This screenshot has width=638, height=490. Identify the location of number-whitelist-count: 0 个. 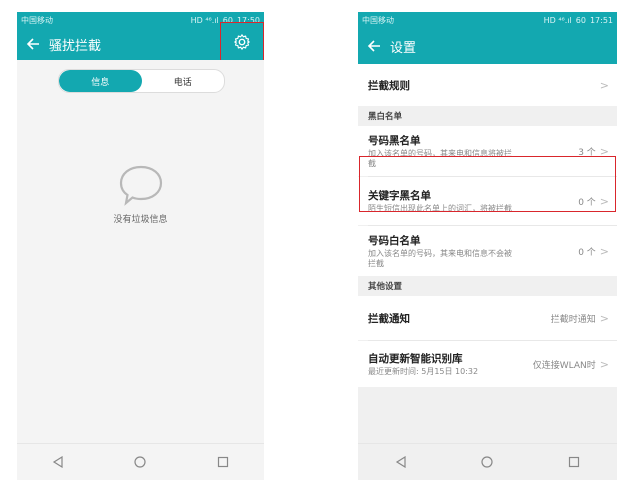
(587, 252).